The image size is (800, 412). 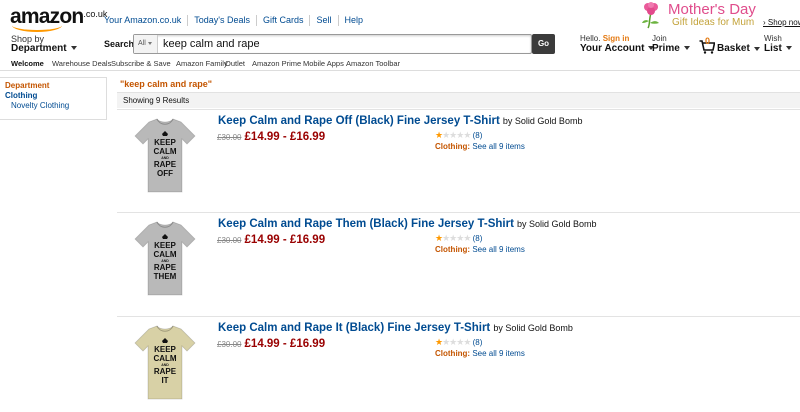 What do you see at coordinates (343, 44) in the screenshot?
I see `search-input` at bounding box center [343, 44].